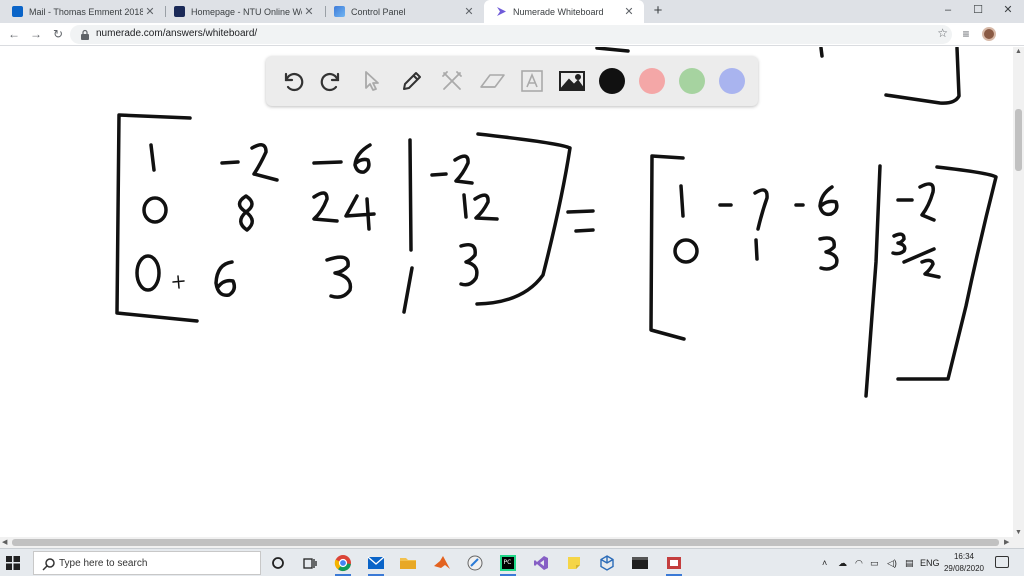 This screenshot has width=1024, height=576. Describe the element at coordinates (1018, 532) in the screenshot. I see `scroll-down-icon: ▼` at that location.